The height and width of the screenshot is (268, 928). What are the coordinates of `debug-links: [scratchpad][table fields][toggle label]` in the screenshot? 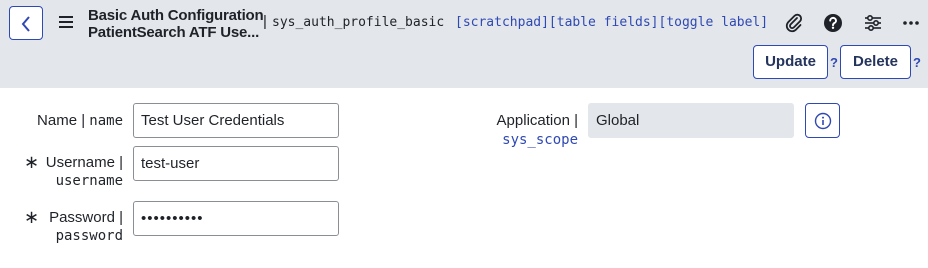 It's located at (611, 22).